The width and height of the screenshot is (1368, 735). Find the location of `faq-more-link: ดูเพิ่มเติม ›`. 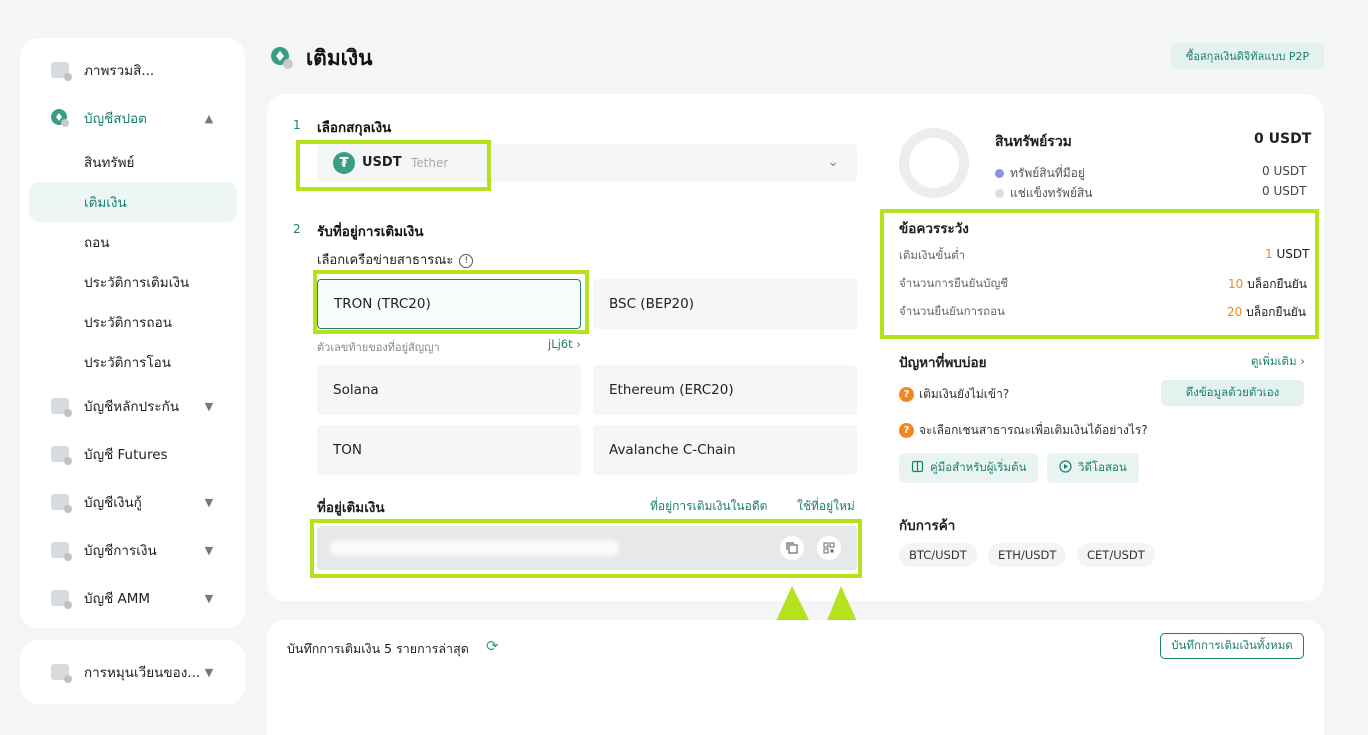

faq-more-link: ดูเพิ่มเติม › is located at coordinates (1278, 362).